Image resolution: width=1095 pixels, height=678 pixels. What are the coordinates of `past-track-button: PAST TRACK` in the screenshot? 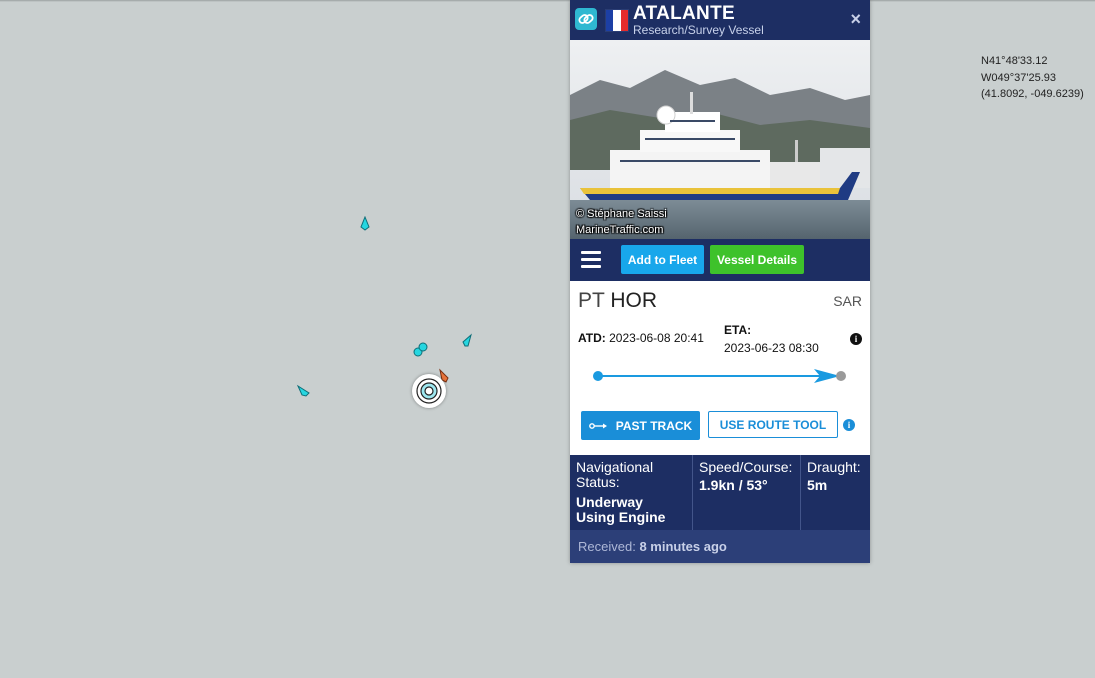 It's located at (640, 425).